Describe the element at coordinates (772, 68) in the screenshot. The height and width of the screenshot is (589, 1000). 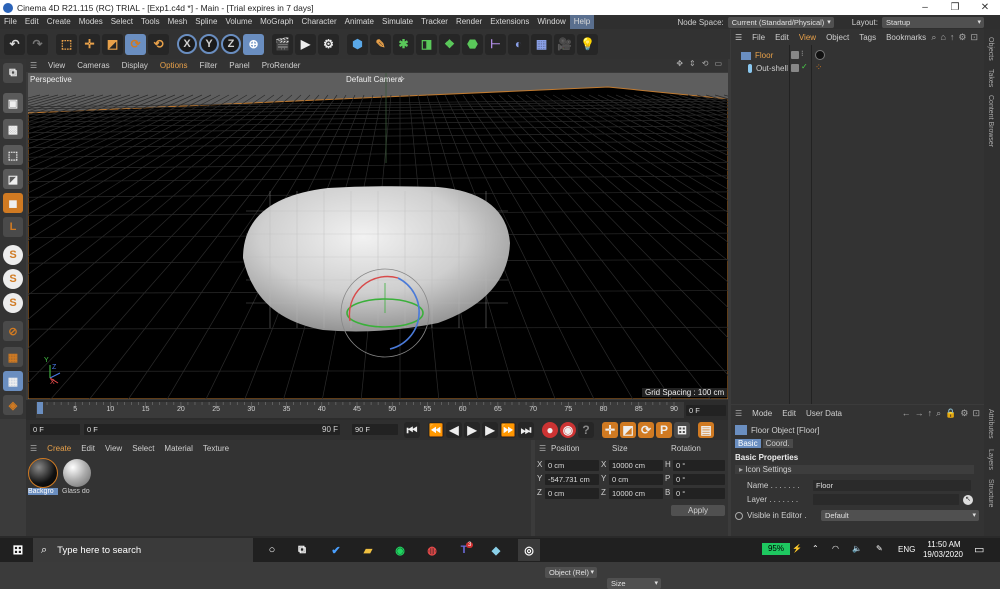
I see `object-name: Out-shell` at that location.